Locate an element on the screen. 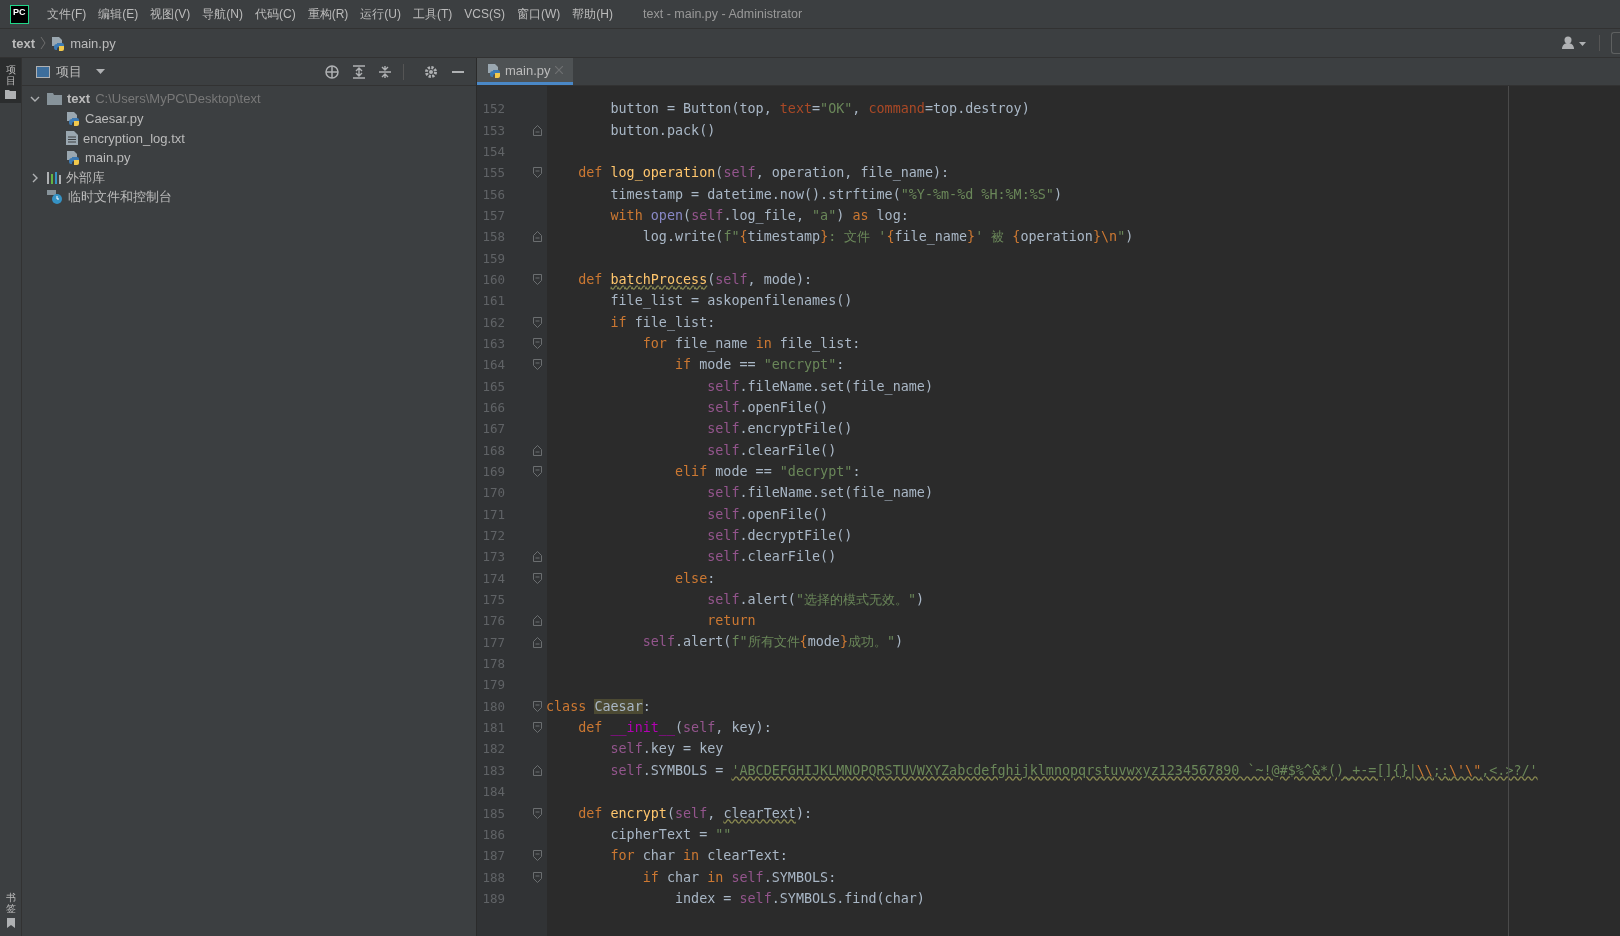 This screenshot has width=1620, height=936. app-logo: PC is located at coordinates (19, 14).